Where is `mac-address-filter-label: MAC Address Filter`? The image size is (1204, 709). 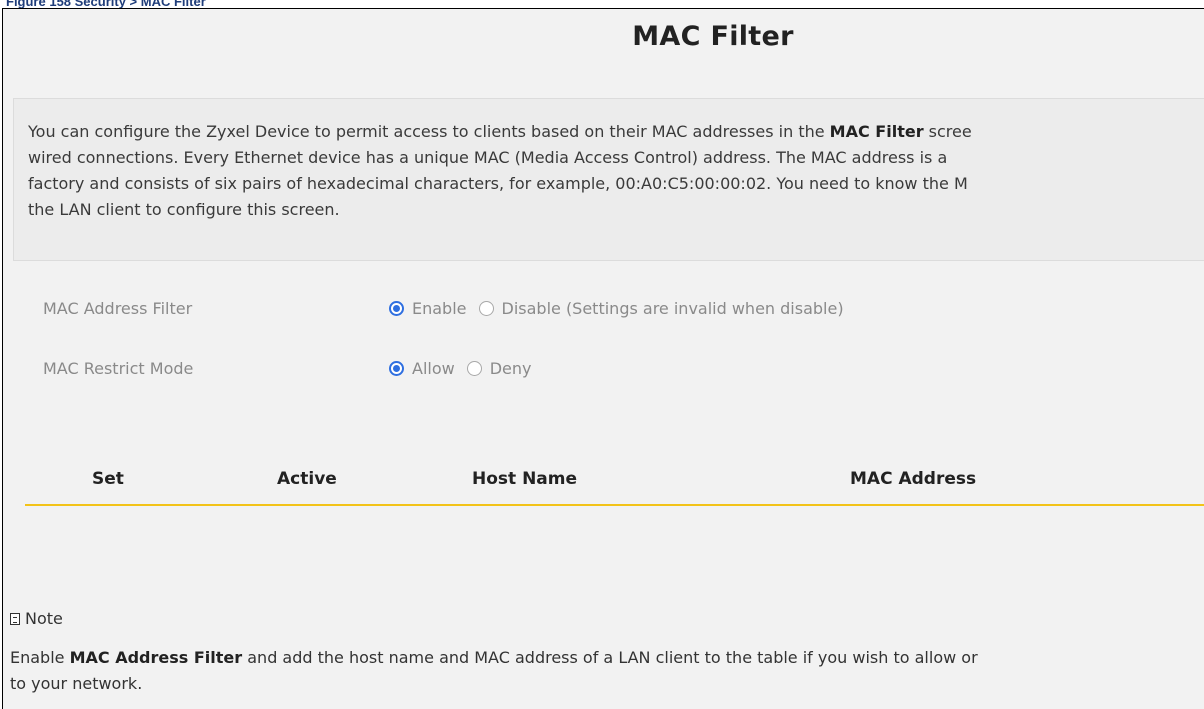
mac-address-filter-label: MAC Address Filter is located at coordinates (118, 308).